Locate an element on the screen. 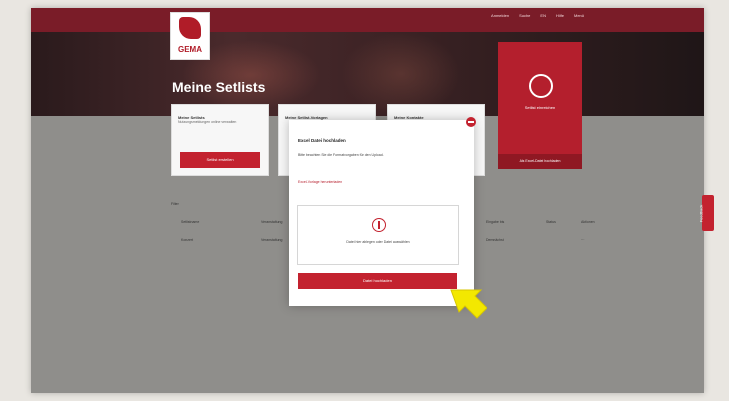 Image resolution: width=729 pixels, height=401 pixels. modal-title: Excel Datei hochladen is located at coordinates (322, 140).